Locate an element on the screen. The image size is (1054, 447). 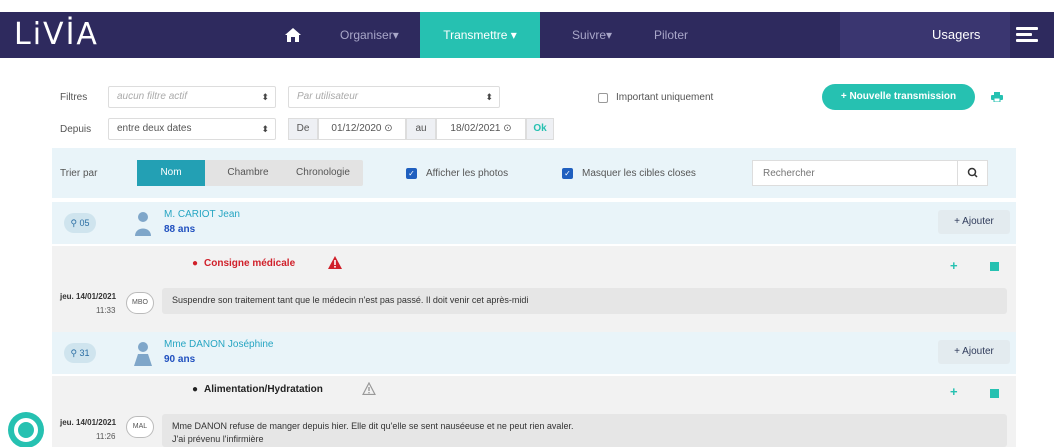
depuis-select: entre deux dates ⬍ is located at coordinates (192, 129).